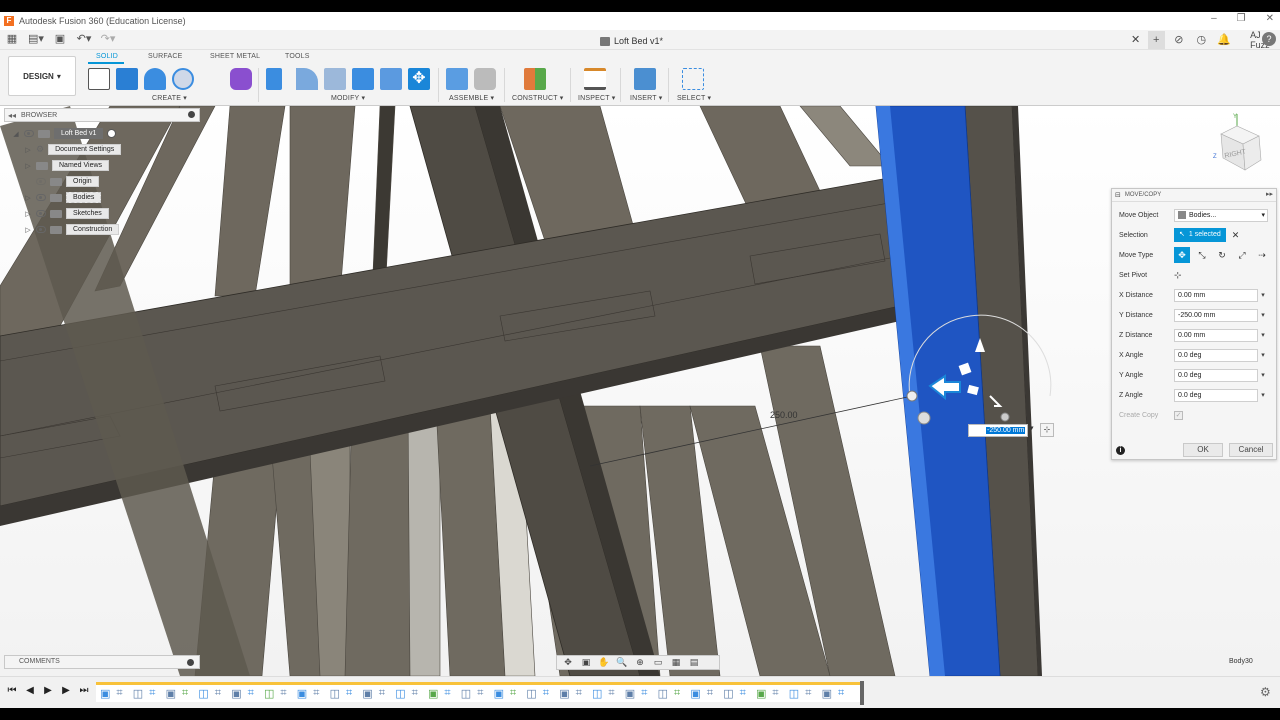 Image resolution: width=1280 pixels, height=720 pixels. Describe the element at coordinates (1216, 315) in the screenshot. I see `y-distance-field: -250.00 mm` at that location.